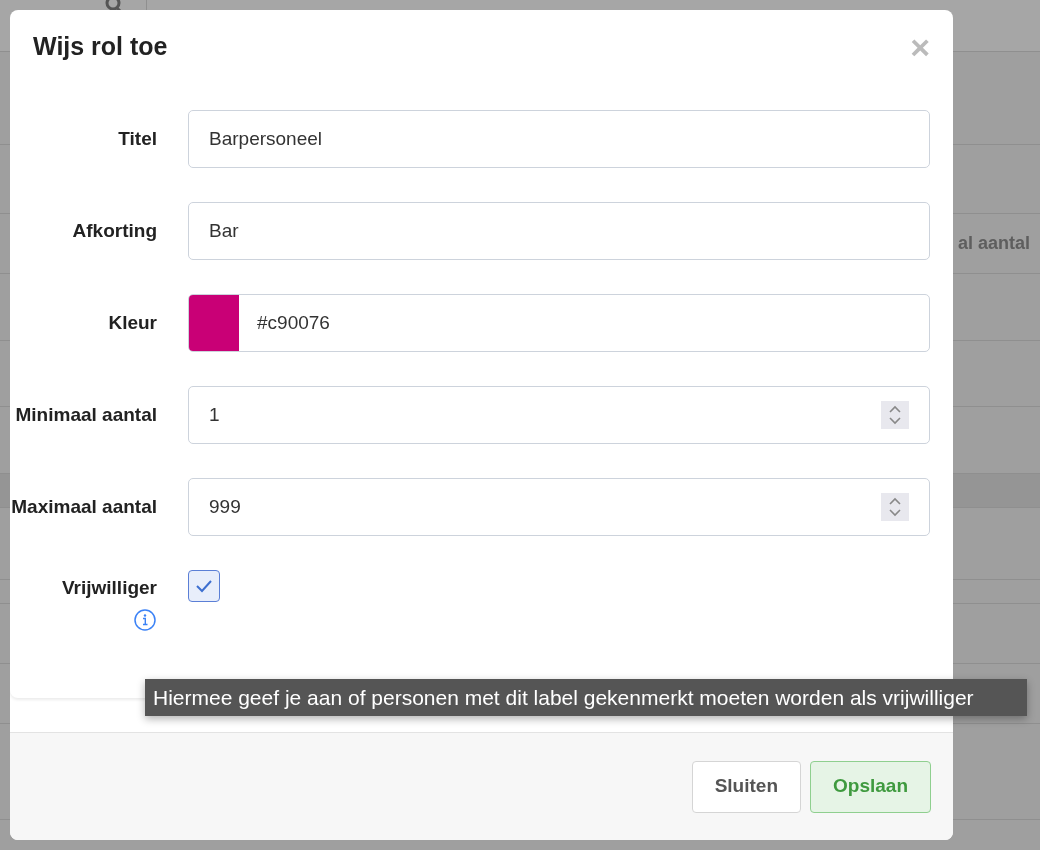  I want to click on color-field: #c90076, so click(559, 323).